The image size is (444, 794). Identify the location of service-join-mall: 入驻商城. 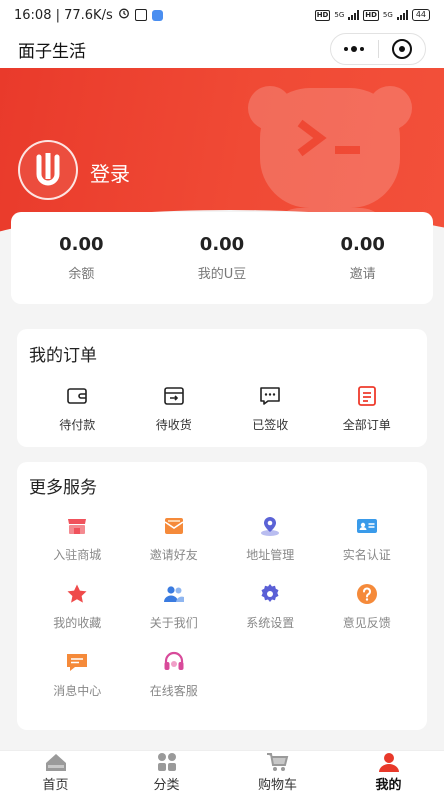
(77, 548).